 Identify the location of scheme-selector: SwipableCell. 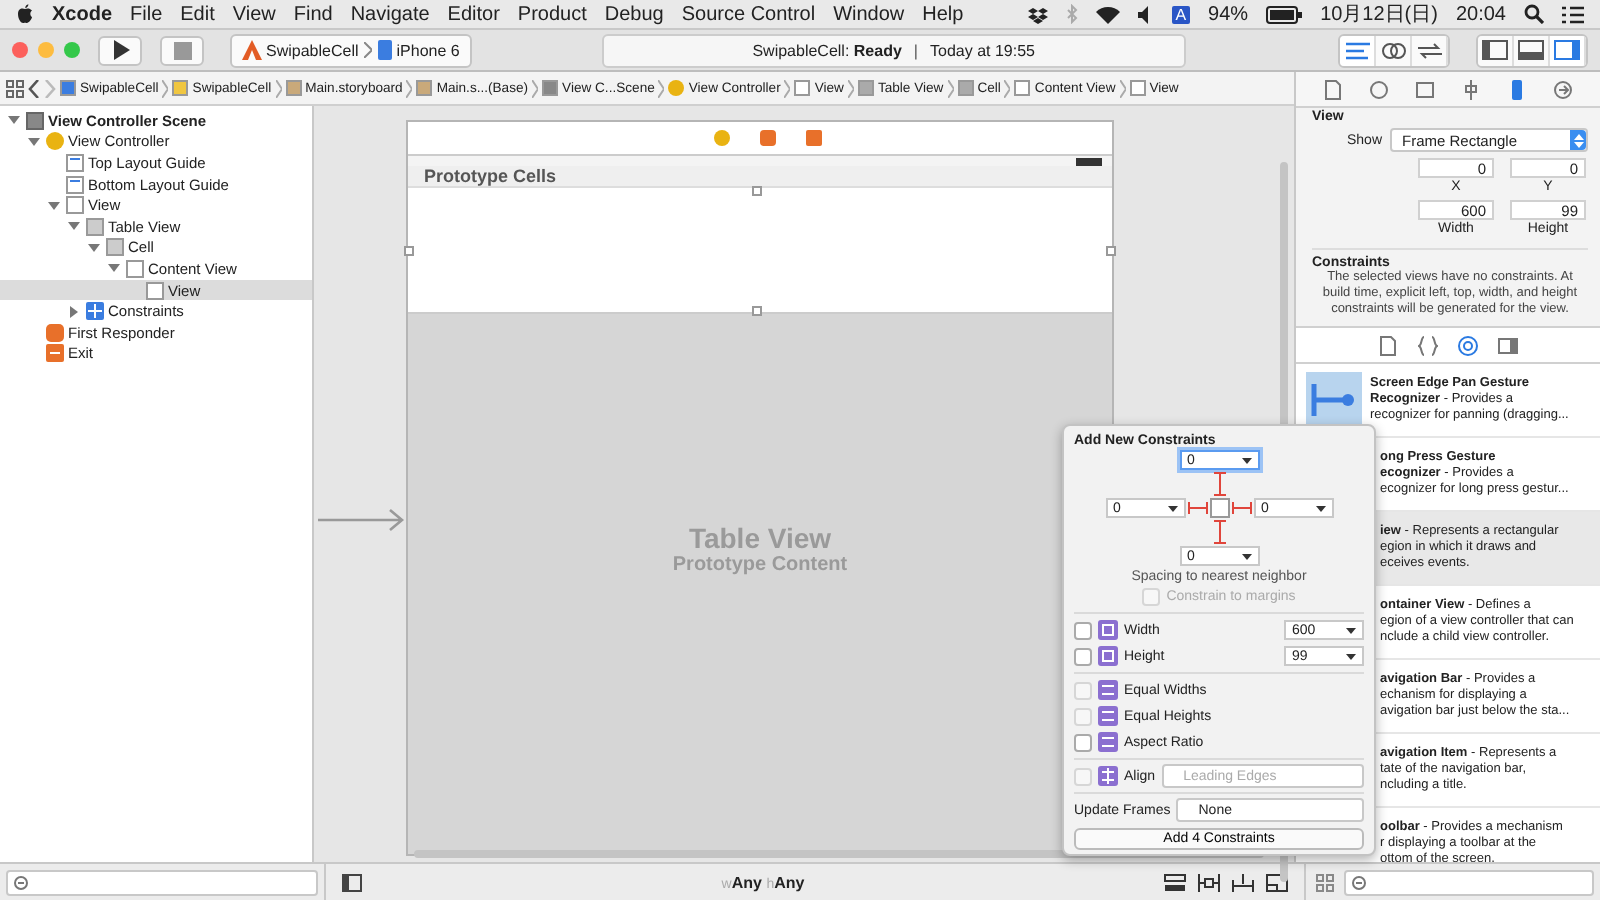
(300, 50).